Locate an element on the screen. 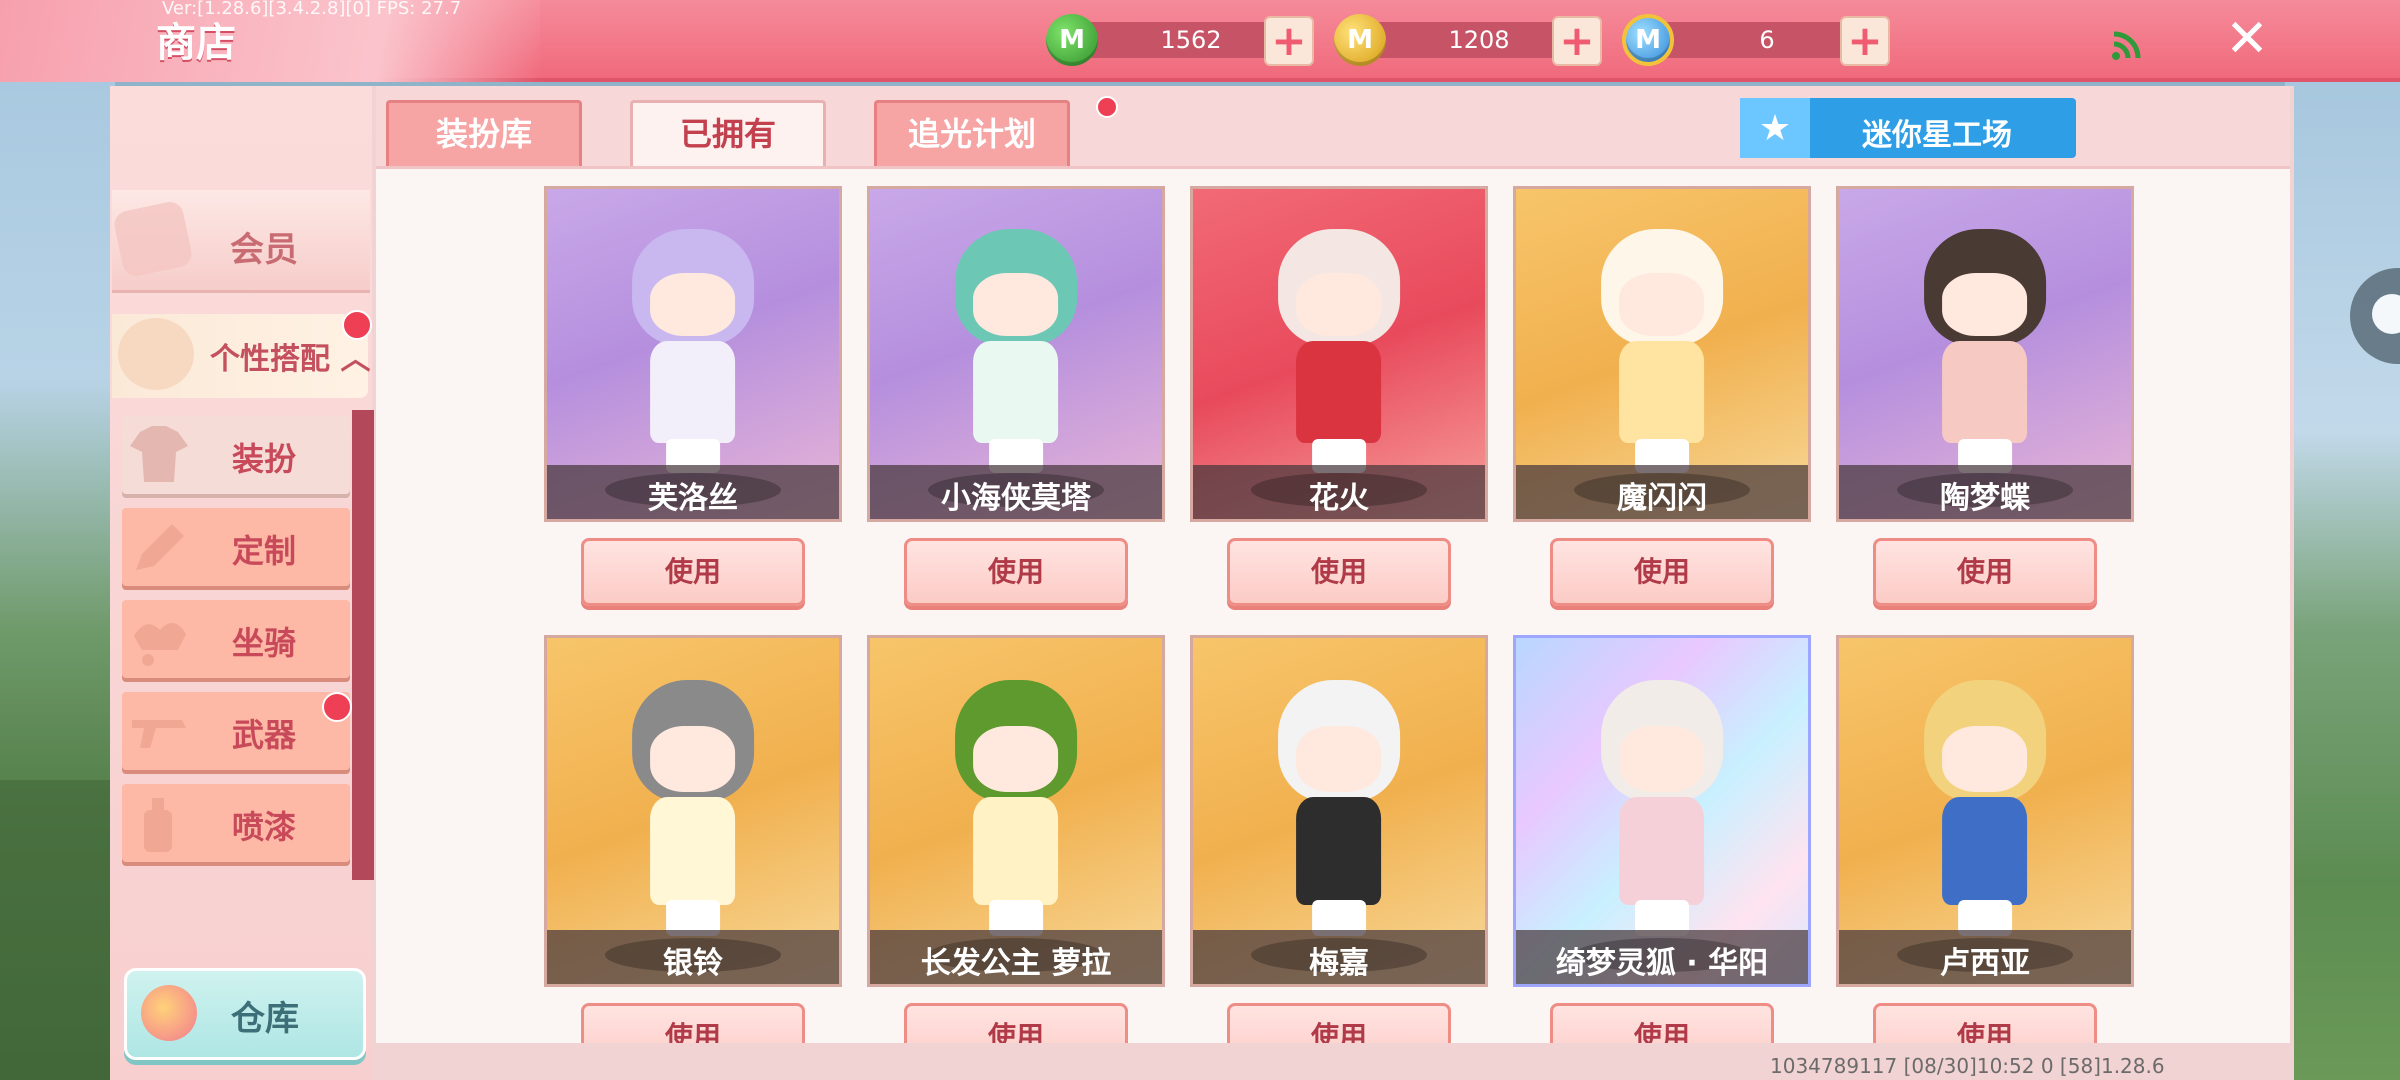  sidebar-item-label: 坐骑 is located at coordinates (264, 643).